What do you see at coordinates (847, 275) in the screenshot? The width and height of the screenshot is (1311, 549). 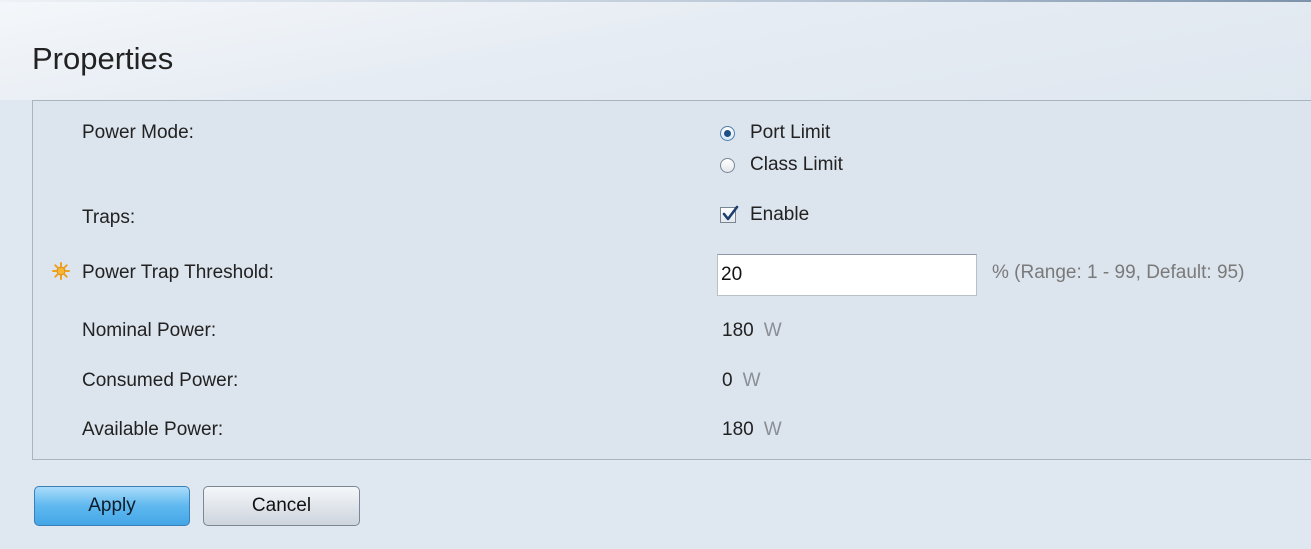 I see `power-trap-threshold-input` at bounding box center [847, 275].